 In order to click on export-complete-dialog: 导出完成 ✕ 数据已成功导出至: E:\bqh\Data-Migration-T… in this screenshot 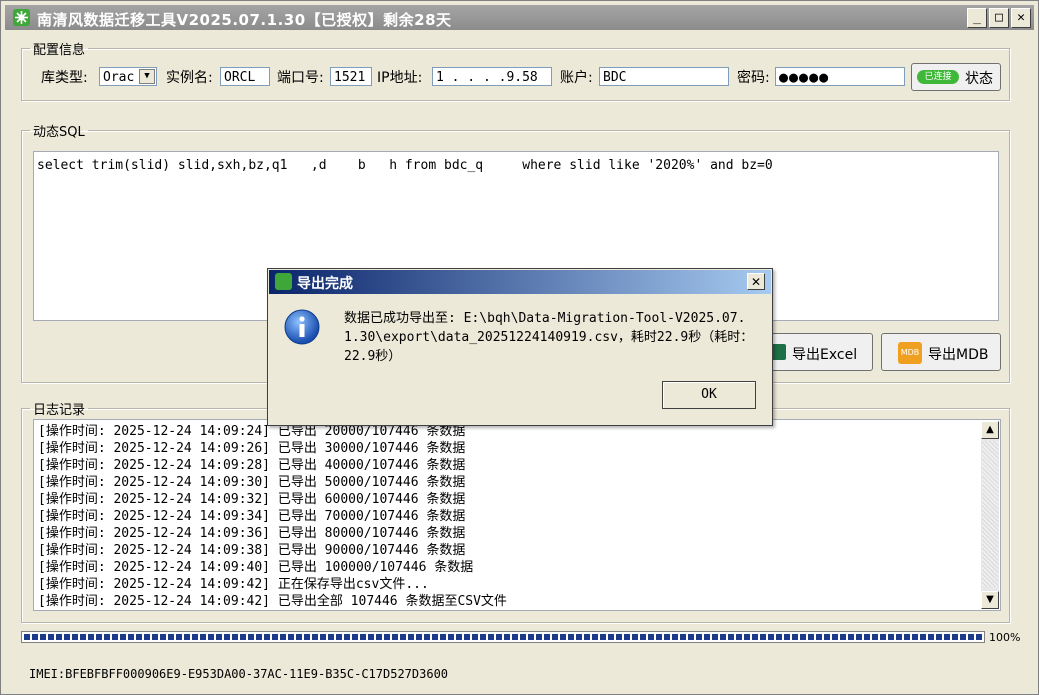, I will do `click(520, 347)`.